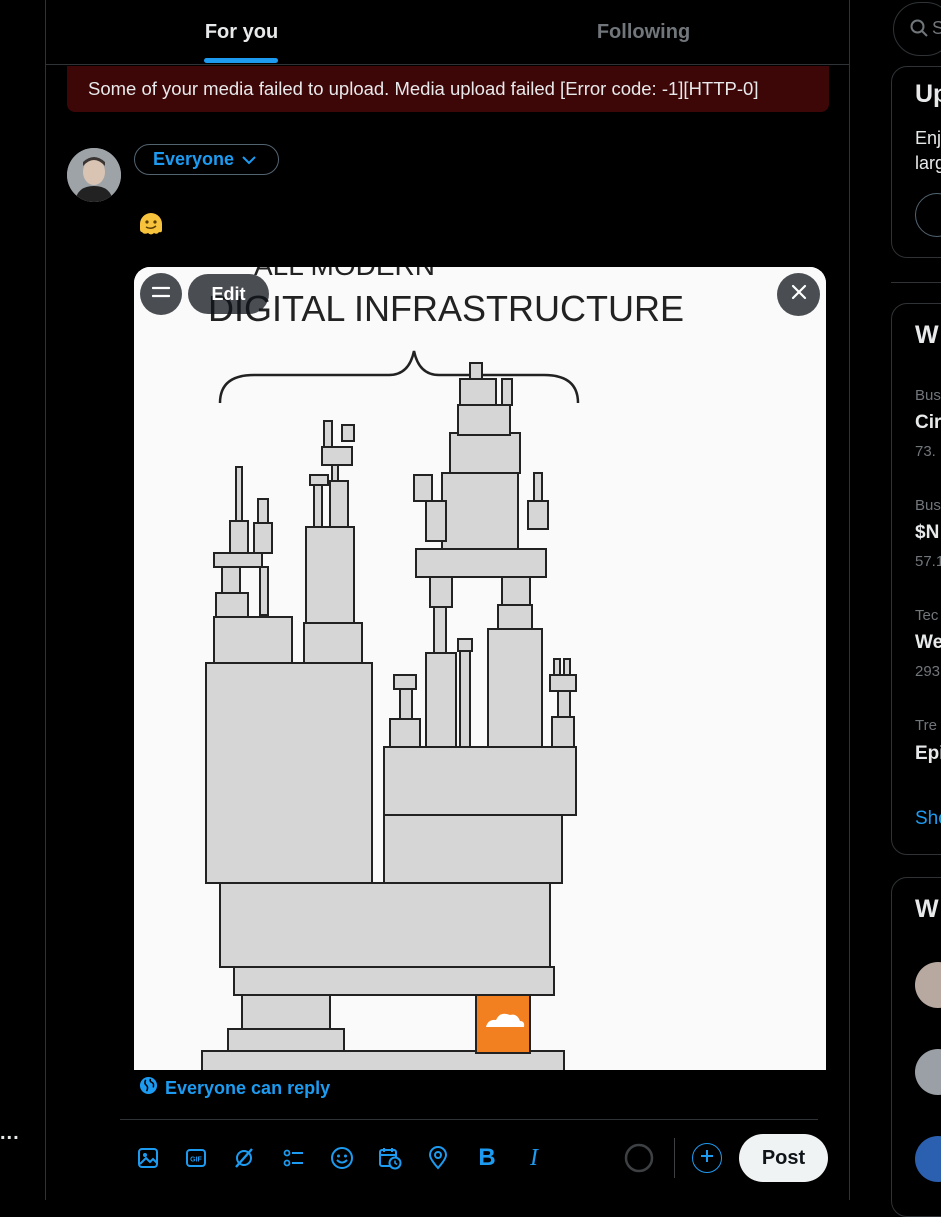 This screenshot has height=1217, width=941. I want to click on post-button-label: Post, so click(783, 1157).